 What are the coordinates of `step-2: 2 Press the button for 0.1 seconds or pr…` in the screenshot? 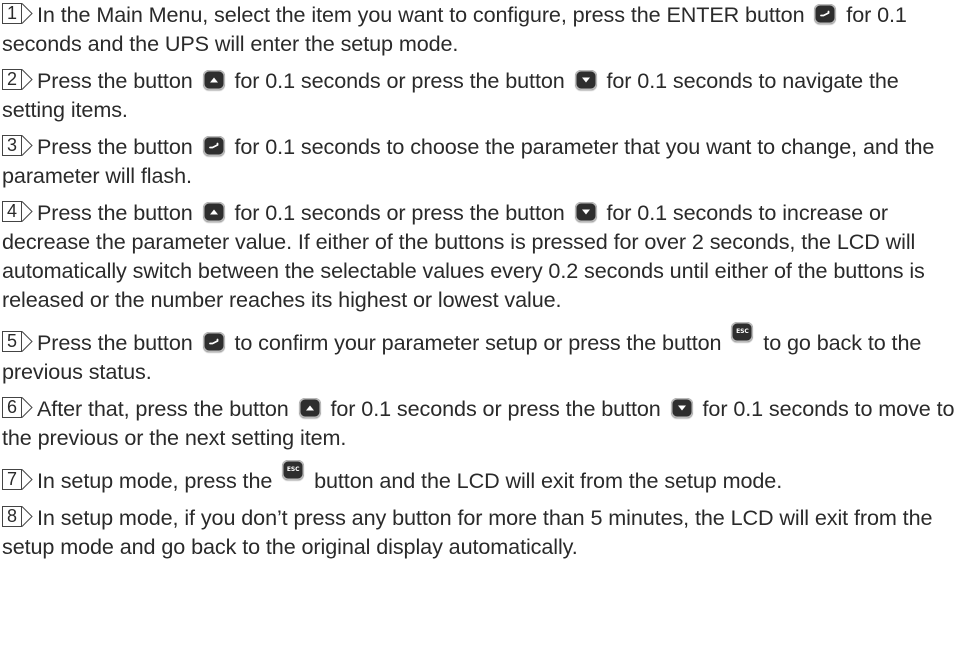 It's located at (481, 95).